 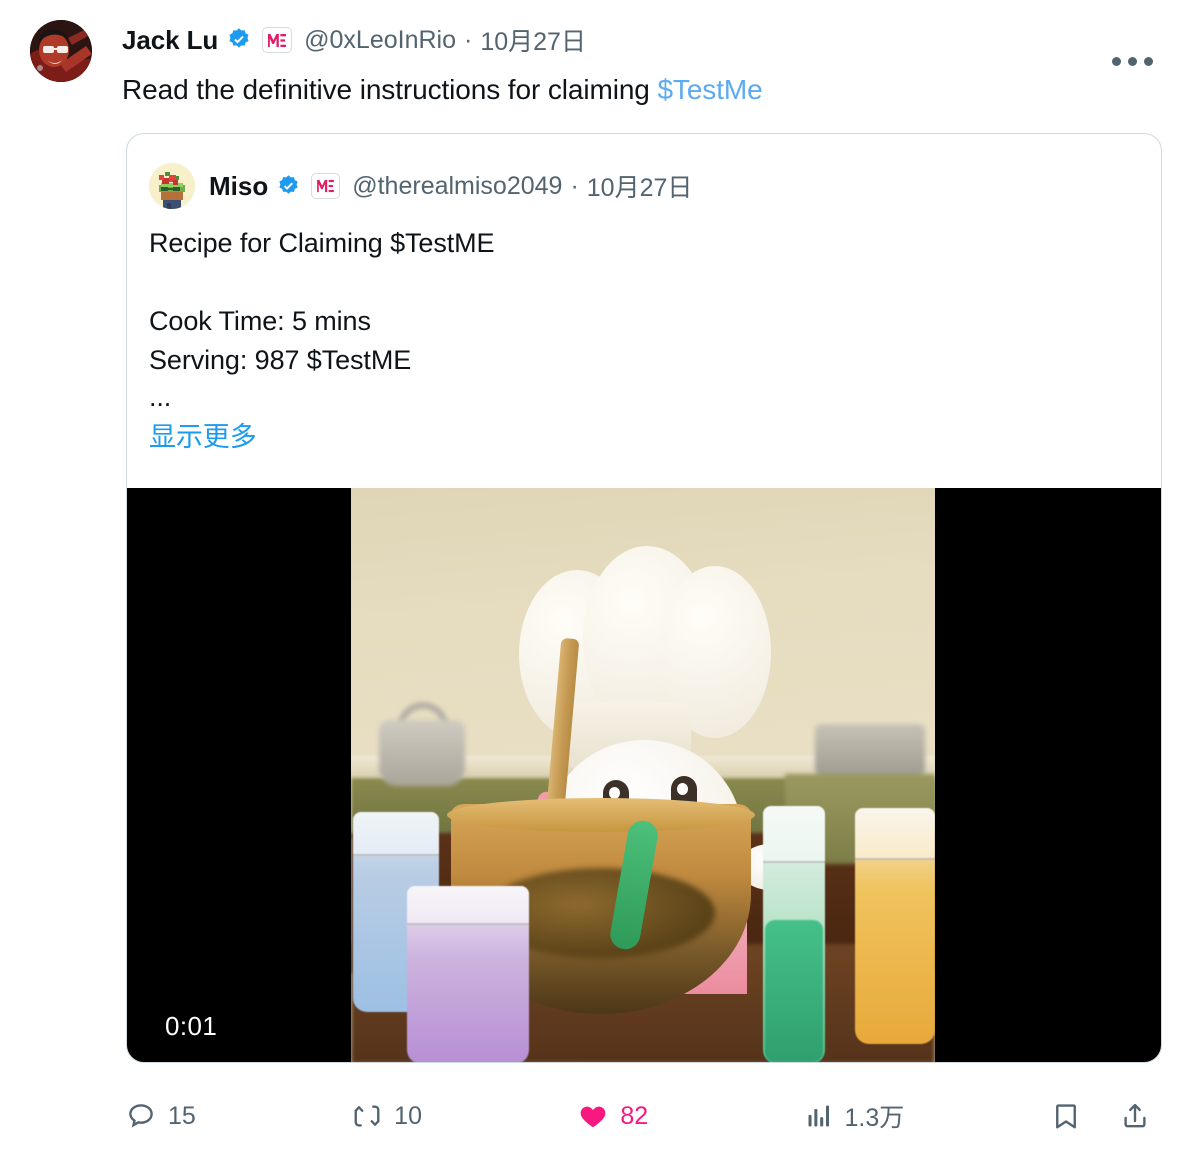 I want to click on quoted-text-line-2: Cook Time: 5 mins, so click(x=260, y=321).